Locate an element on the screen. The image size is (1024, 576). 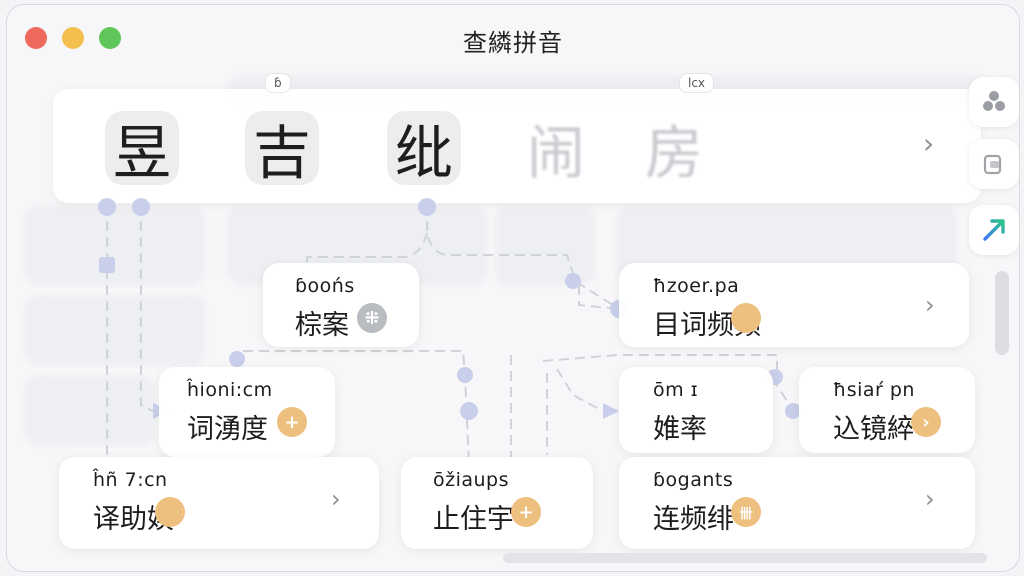
pinyin-card: ɓogants 连频绯 卌 › is located at coordinates (797, 503).